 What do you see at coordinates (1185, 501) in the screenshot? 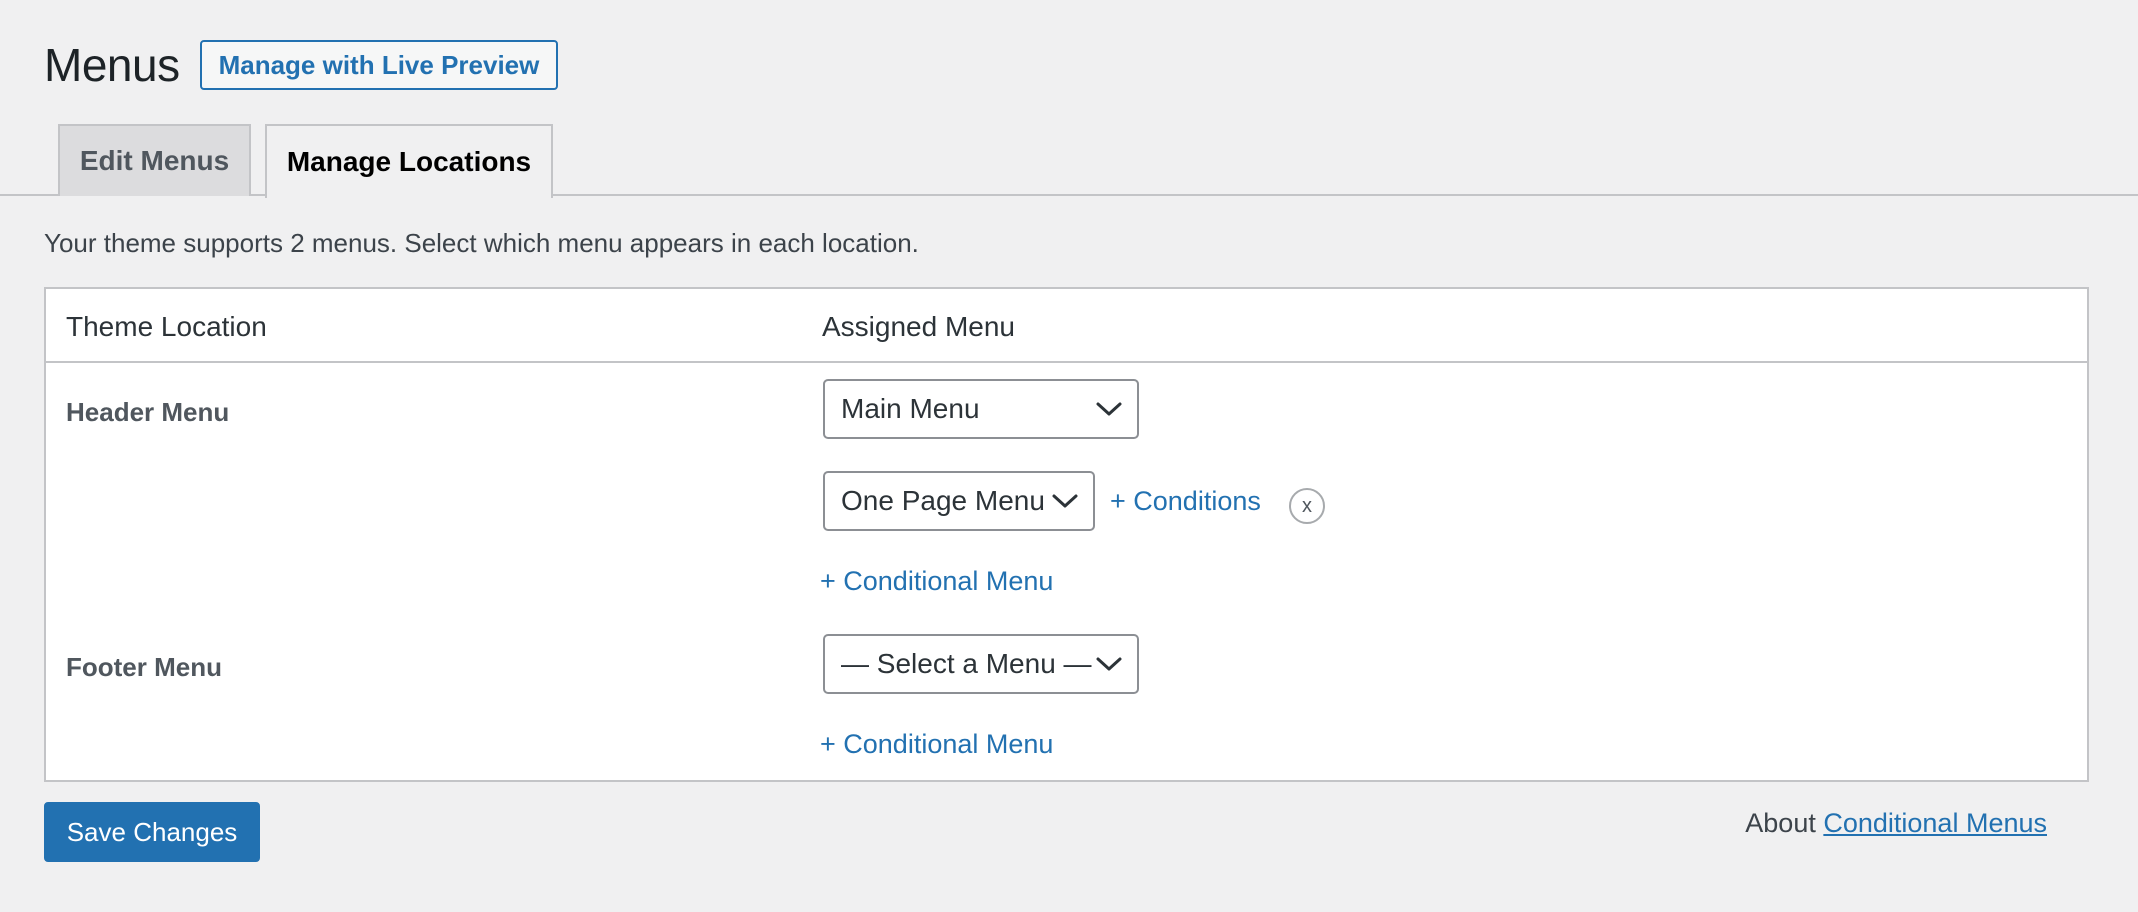
I see `add-conditions-link: + Conditions` at bounding box center [1185, 501].